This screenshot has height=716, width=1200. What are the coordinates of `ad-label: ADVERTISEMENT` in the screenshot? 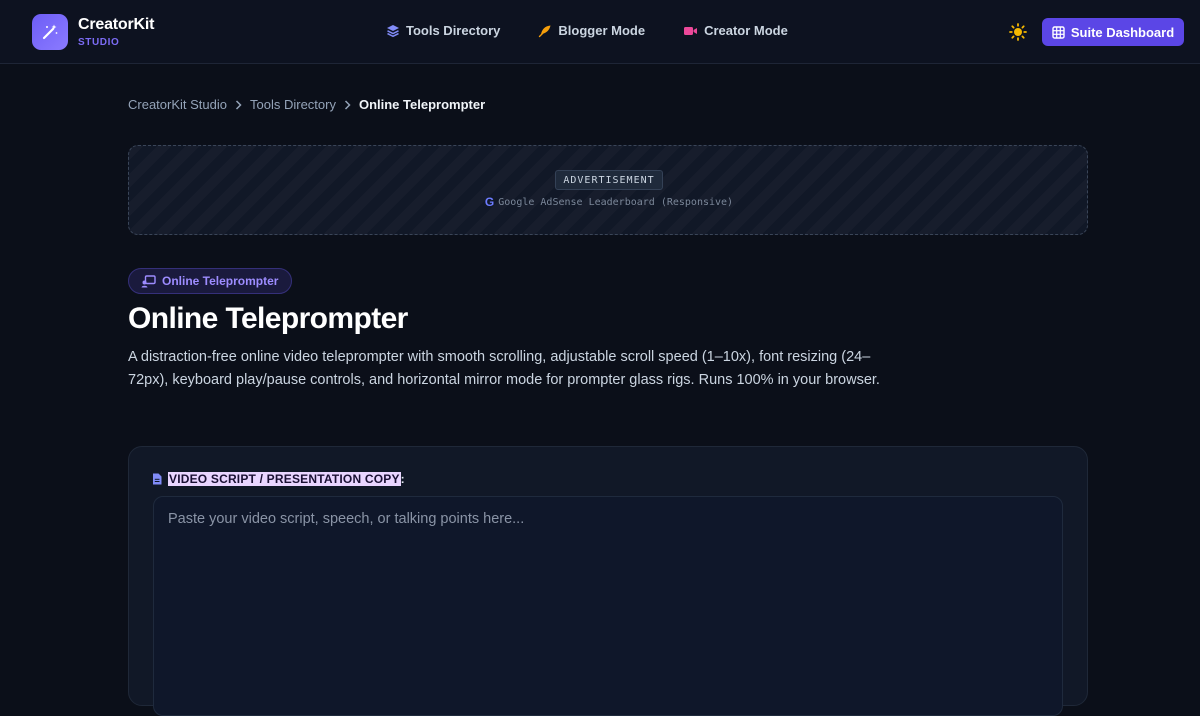 It's located at (609, 180).